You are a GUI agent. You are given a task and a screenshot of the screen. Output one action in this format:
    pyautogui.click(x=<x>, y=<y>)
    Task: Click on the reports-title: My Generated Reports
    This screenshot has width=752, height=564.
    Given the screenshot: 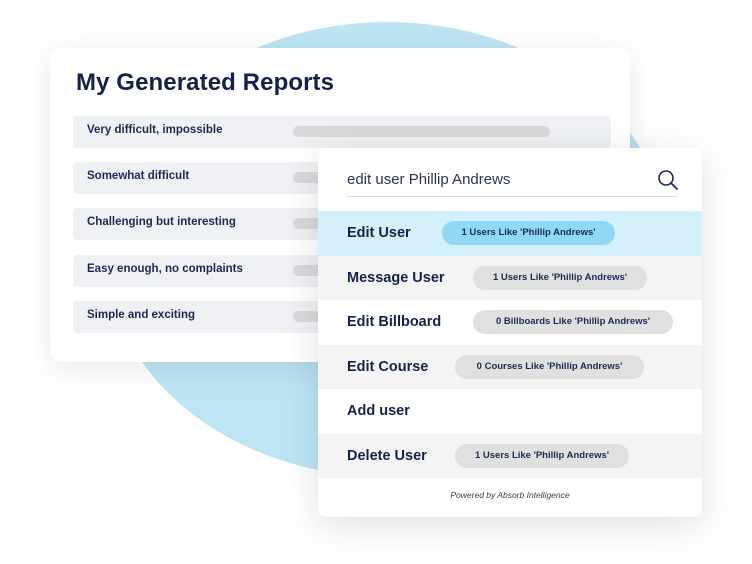 What is the action you would take?
    pyautogui.click(x=205, y=82)
    